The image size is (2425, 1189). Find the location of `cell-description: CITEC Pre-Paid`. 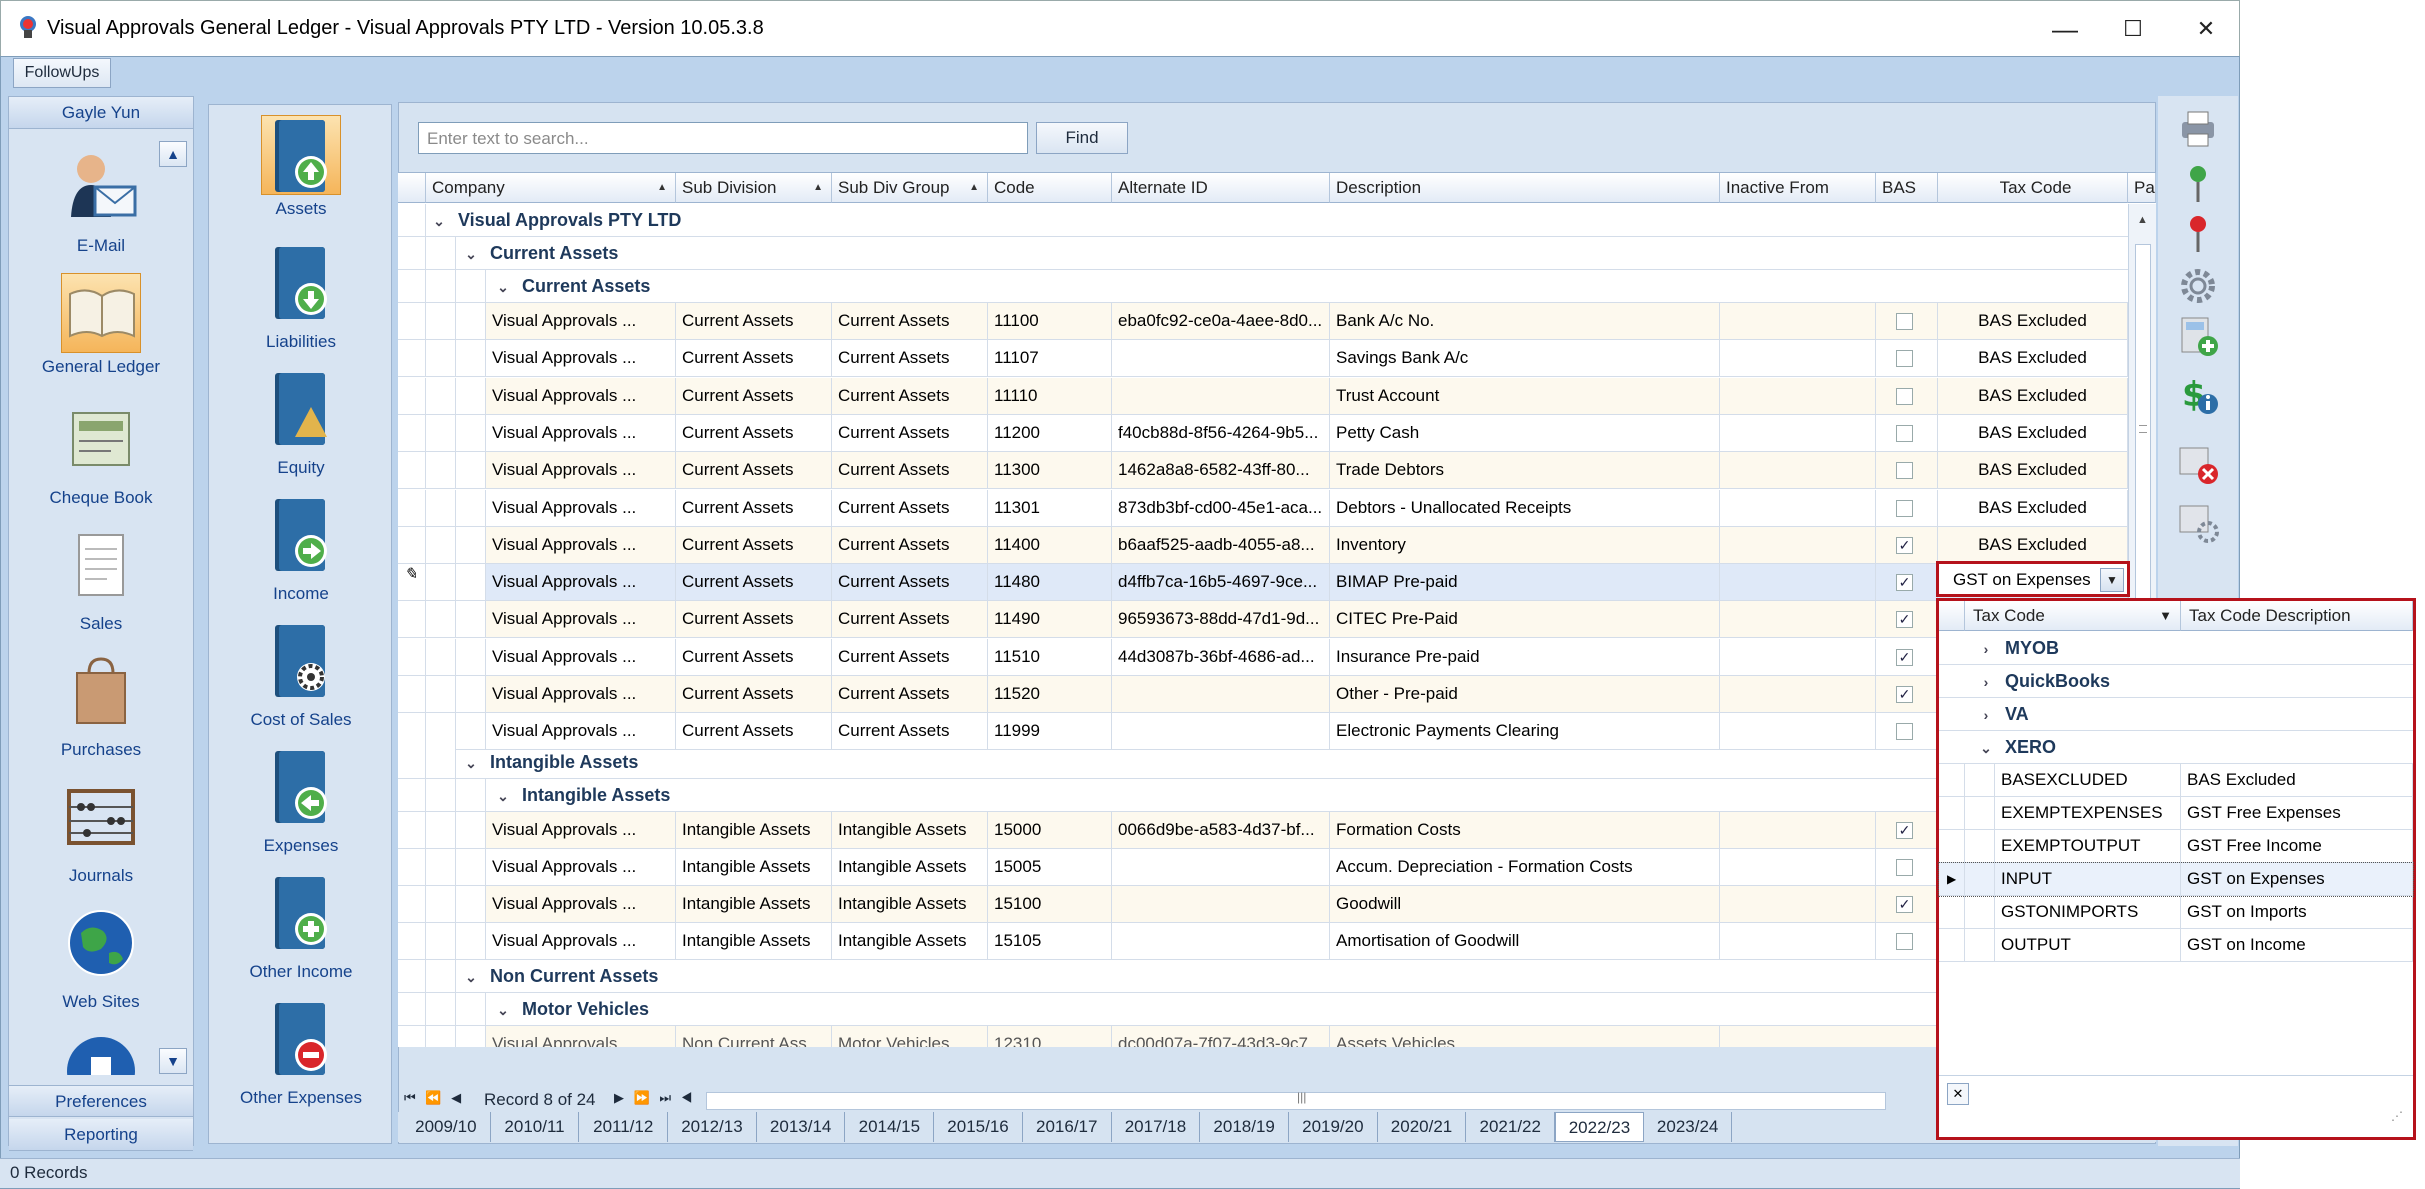

cell-description: CITEC Pre-Paid is located at coordinates (1525, 619).